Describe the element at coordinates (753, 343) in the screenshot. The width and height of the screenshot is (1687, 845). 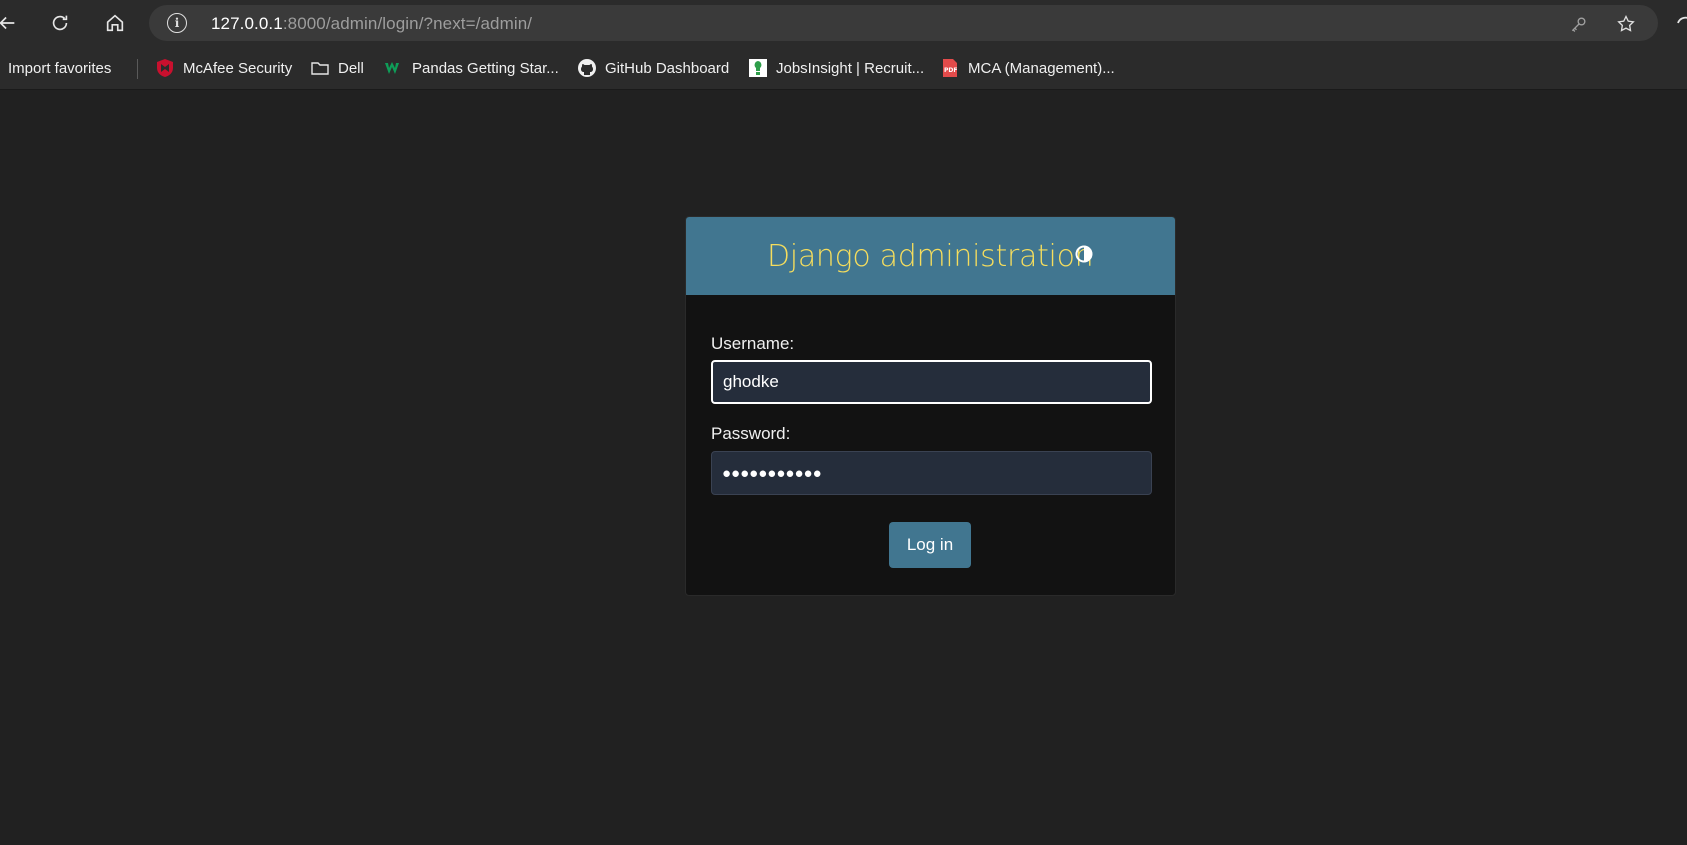
I see `username-label: Username:` at that location.